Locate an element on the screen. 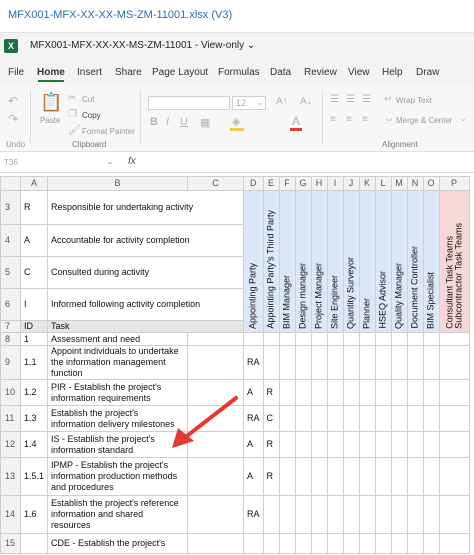 The height and width of the screenshot is (555, 474). paste-label: Paste is located at coordinates (50, 120).